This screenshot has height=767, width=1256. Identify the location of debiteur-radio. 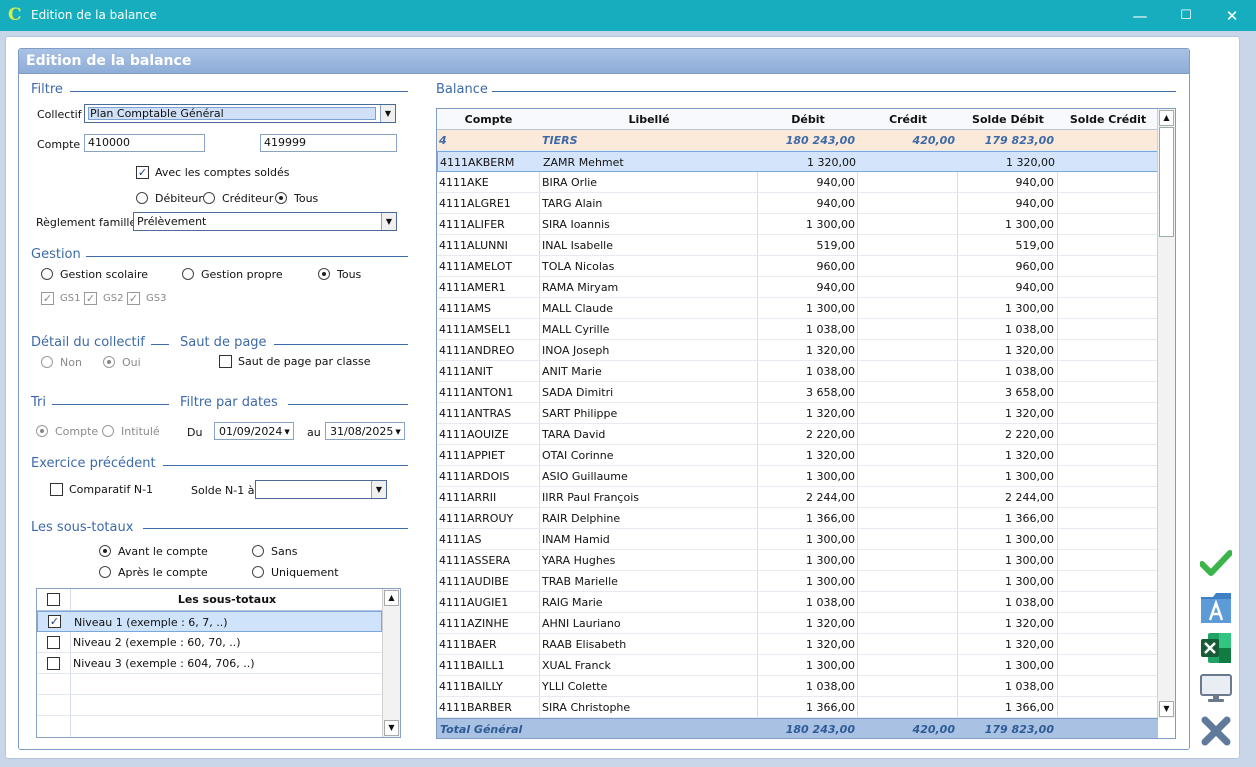
(142, 198).